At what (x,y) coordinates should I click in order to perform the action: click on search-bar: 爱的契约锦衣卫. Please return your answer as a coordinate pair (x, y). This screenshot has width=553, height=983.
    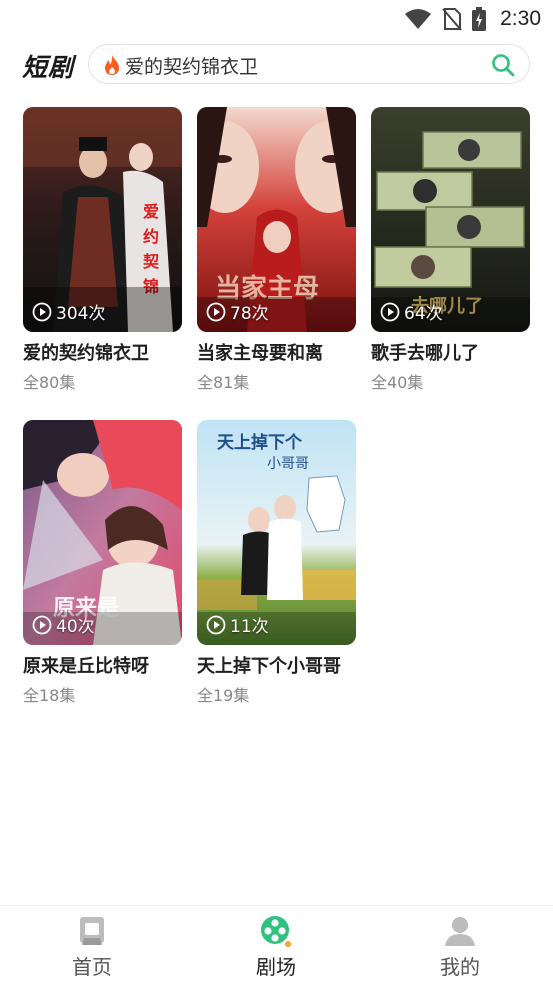
    Looking at the image, I should click on (309, 64).